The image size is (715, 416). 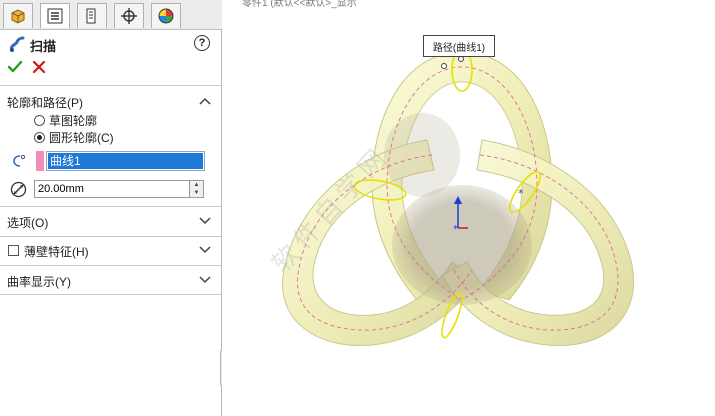 I want to click on path-selection-box: 曲线1, so click(x=125, y=161).